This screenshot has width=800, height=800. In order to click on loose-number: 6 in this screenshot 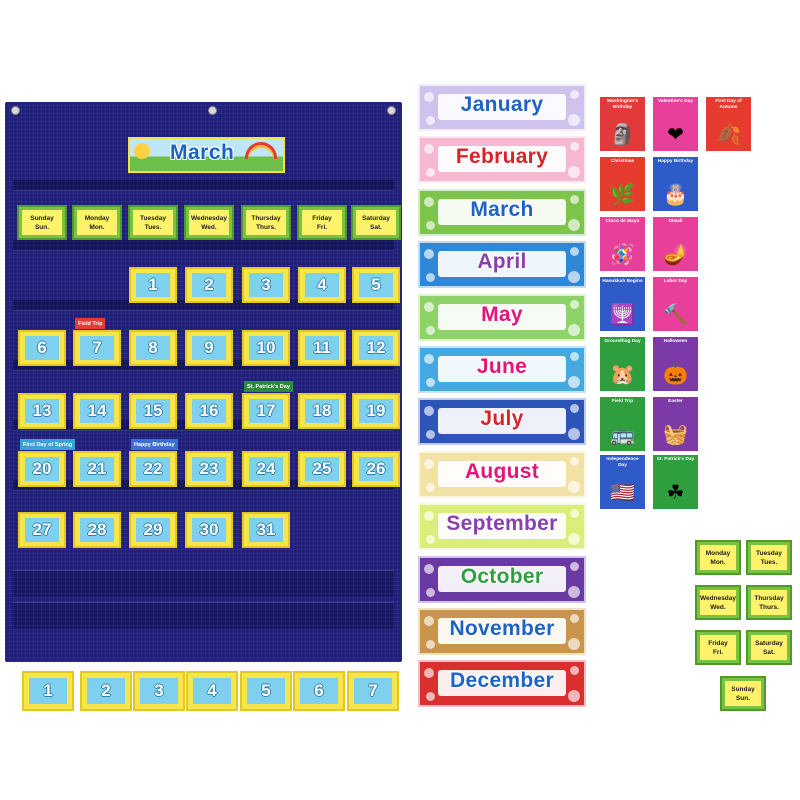, I will do `click(319, 690)`.